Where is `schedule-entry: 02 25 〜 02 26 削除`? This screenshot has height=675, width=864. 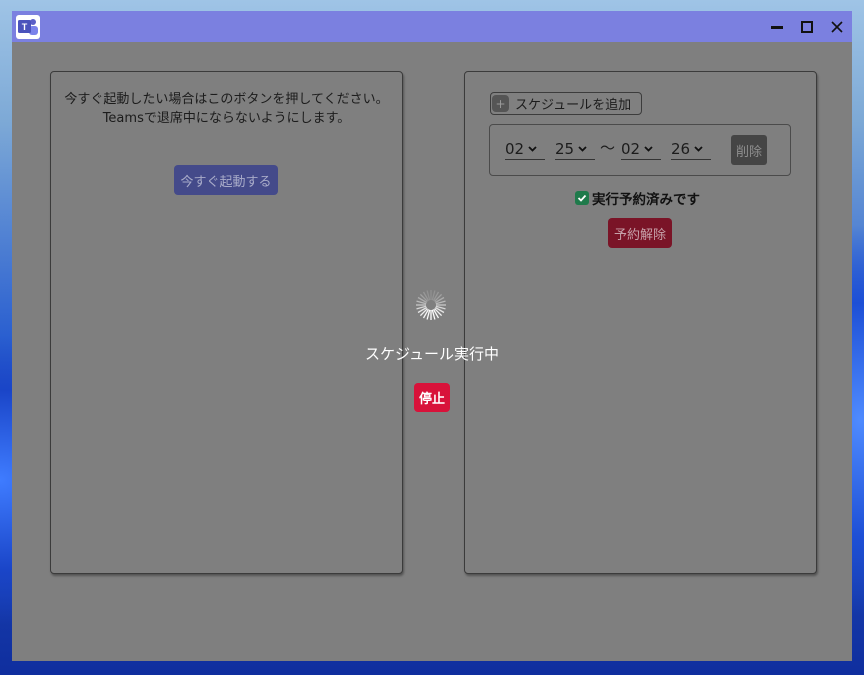
schedule-entry: 02 25 〜 02 26 削除 is located at coordinates (640, 150).